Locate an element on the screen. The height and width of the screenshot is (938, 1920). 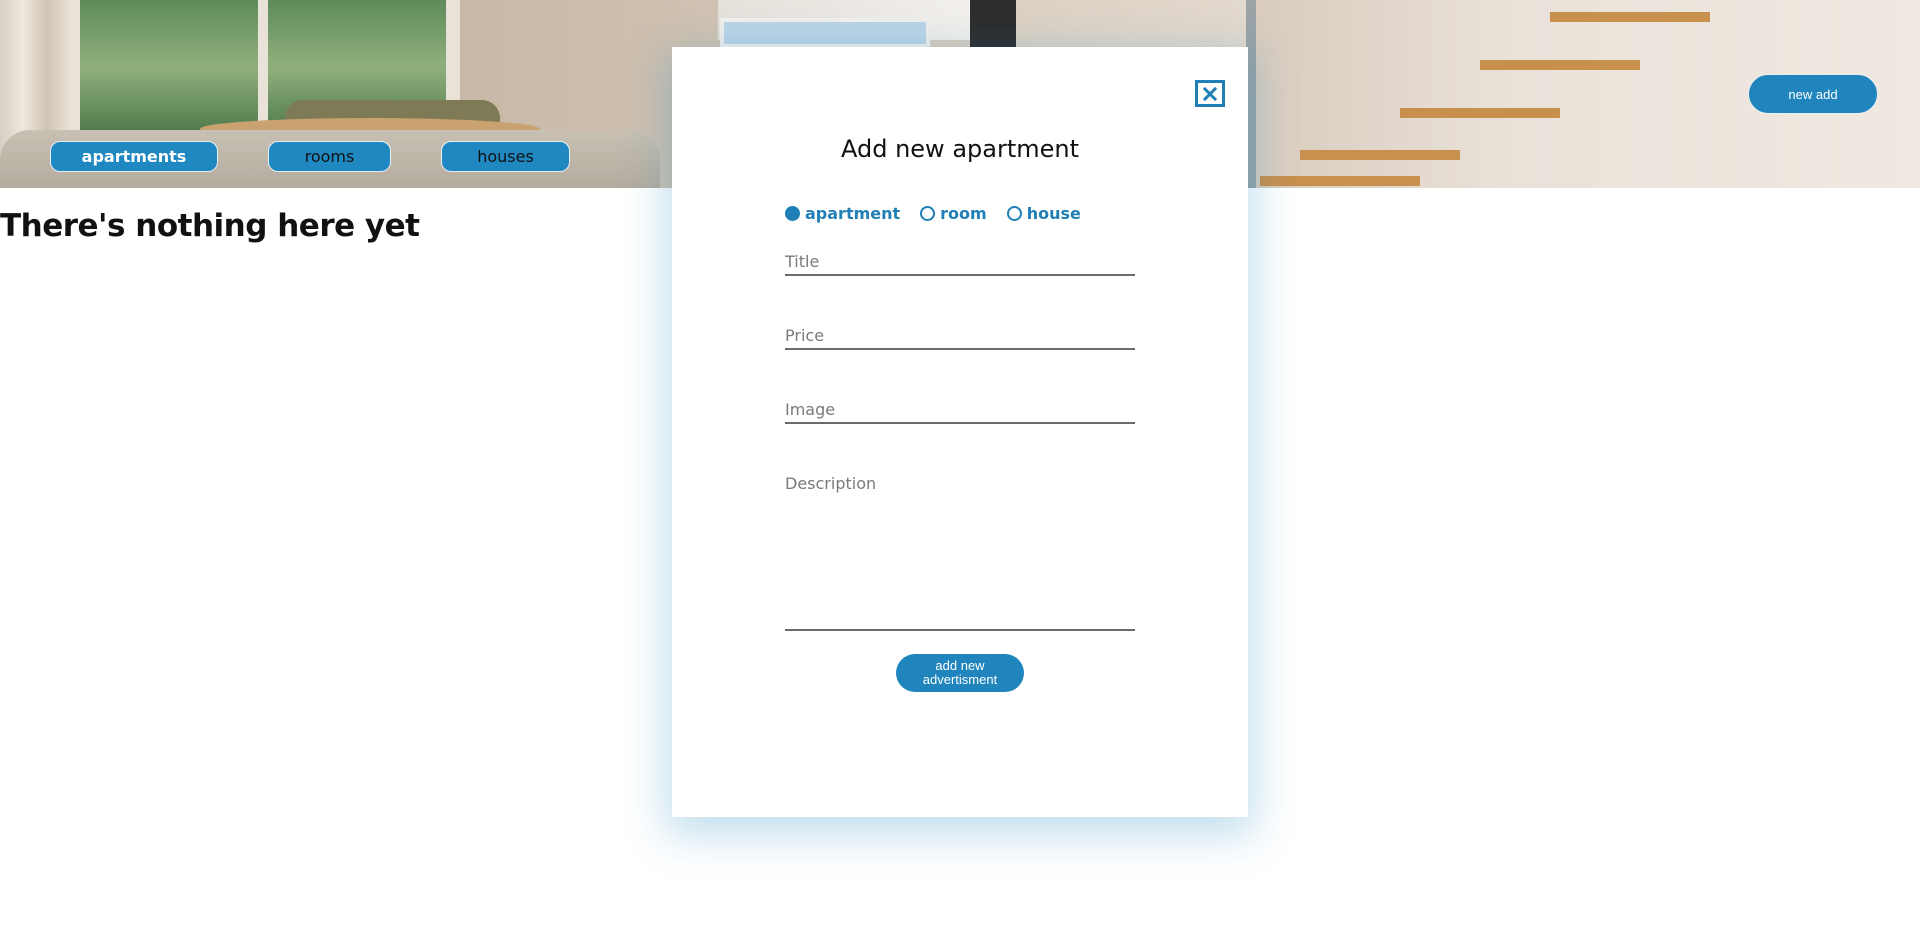
hero-oven is located at coordinates (993, 24).